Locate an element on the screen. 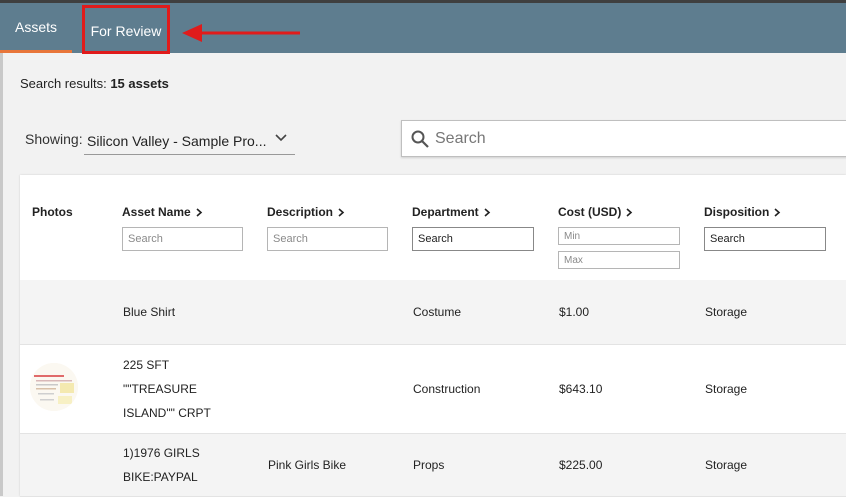  cost-max-filter is located at coordinates (619, 260).